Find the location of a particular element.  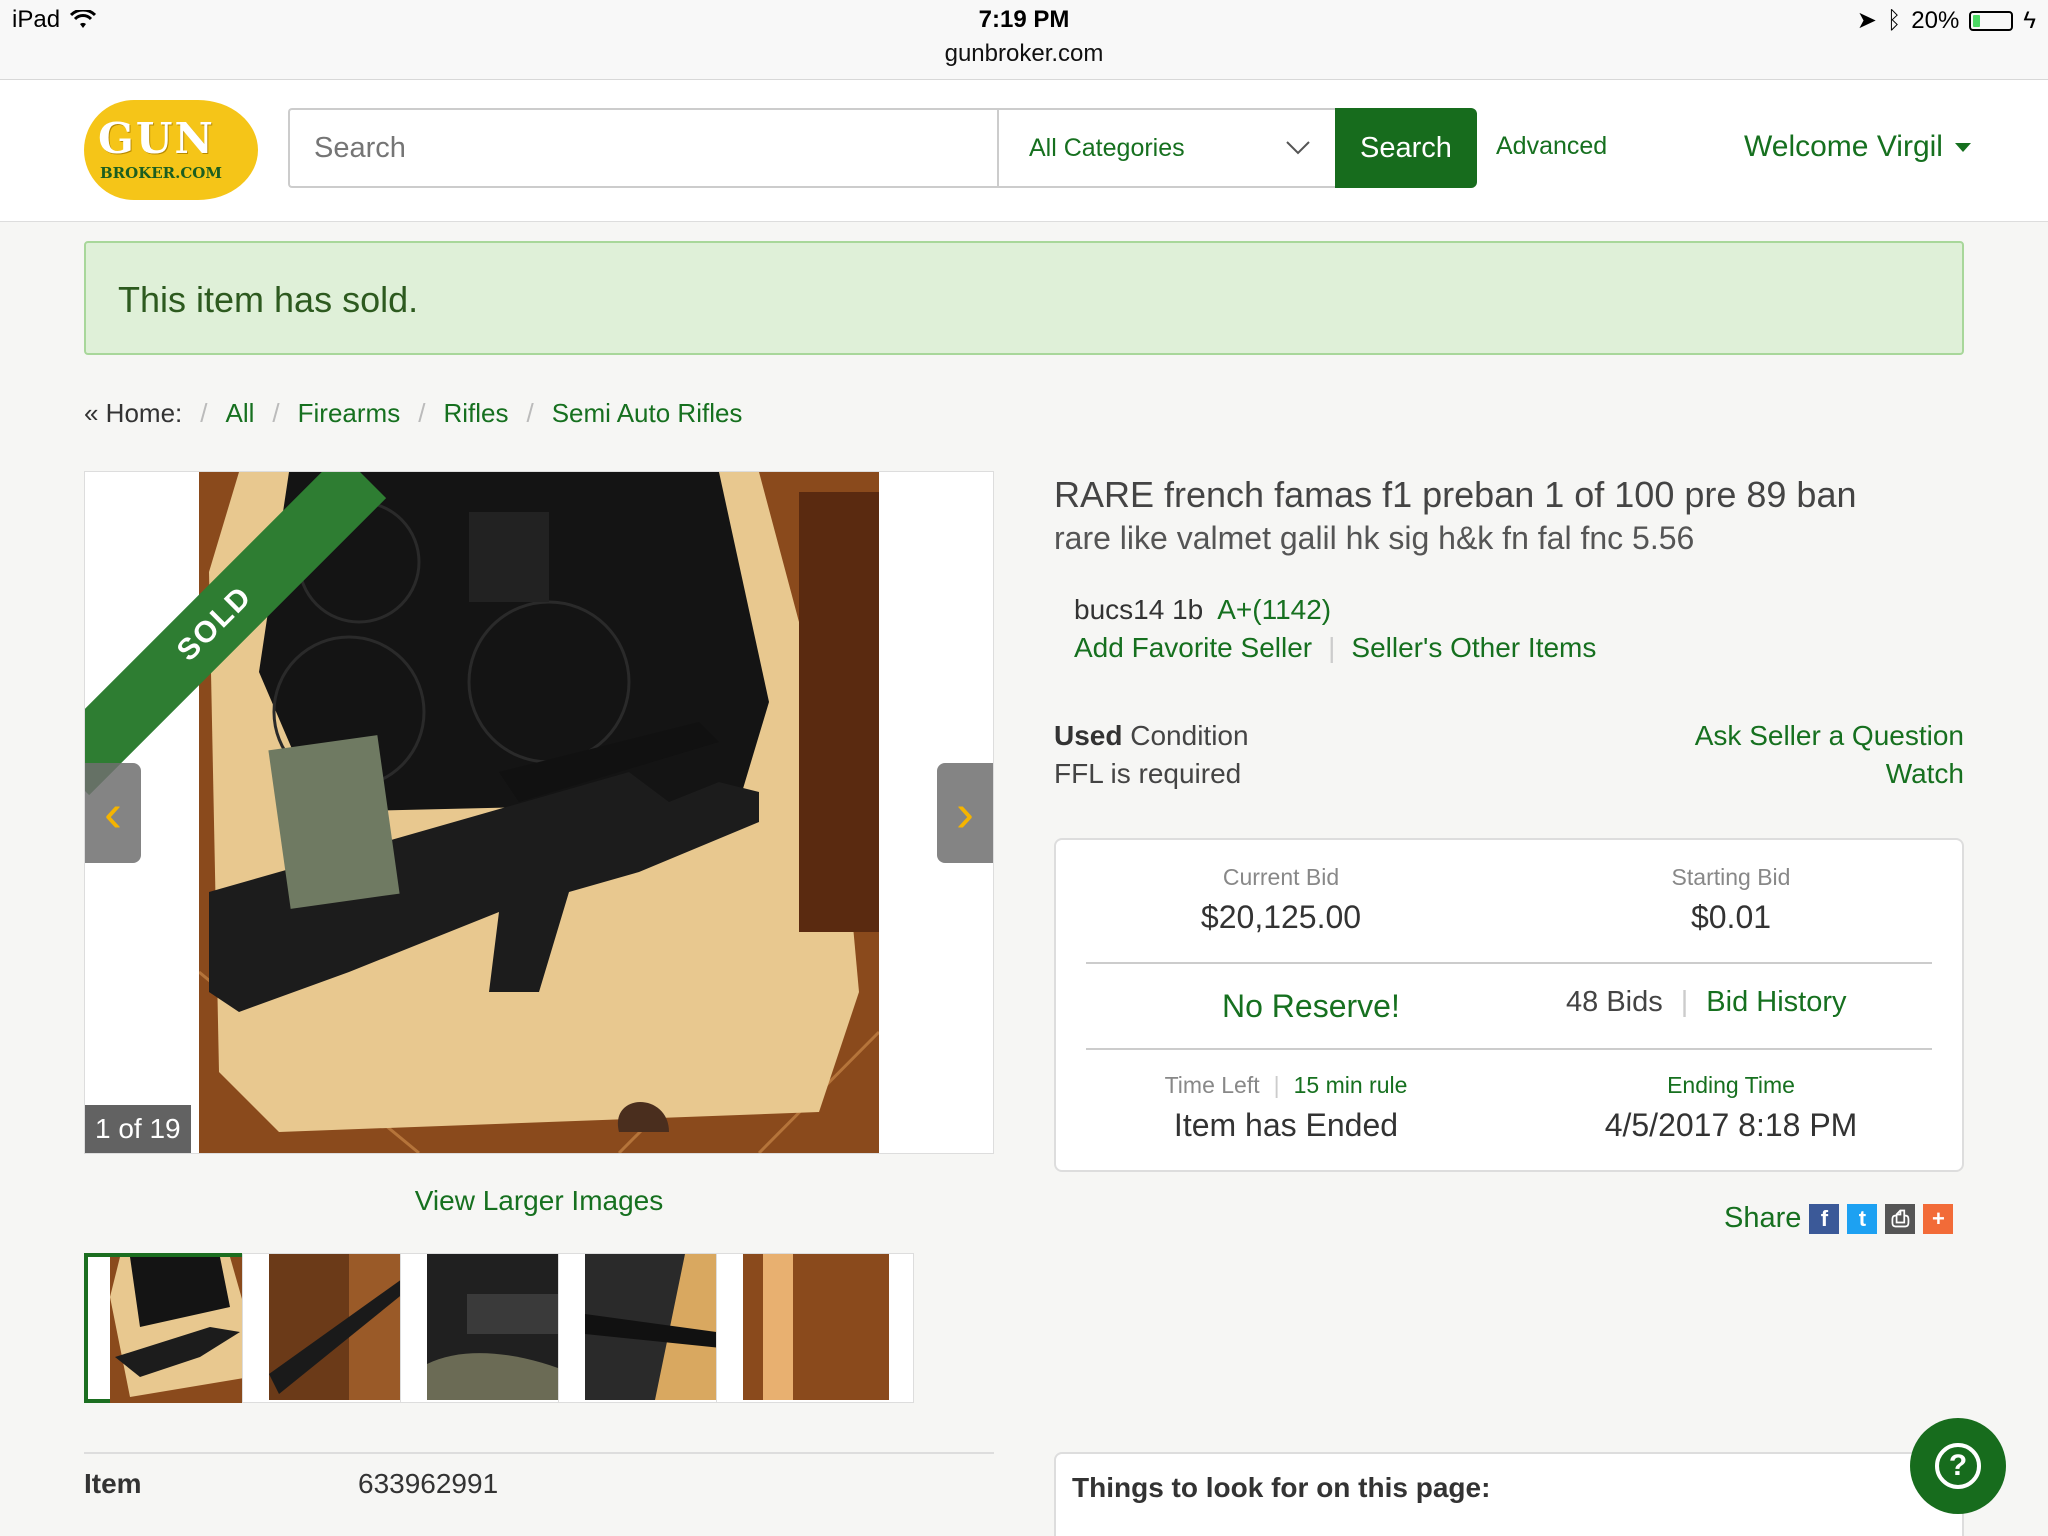

question-mark-icon: ? is located at coordinates (1958, 1466).